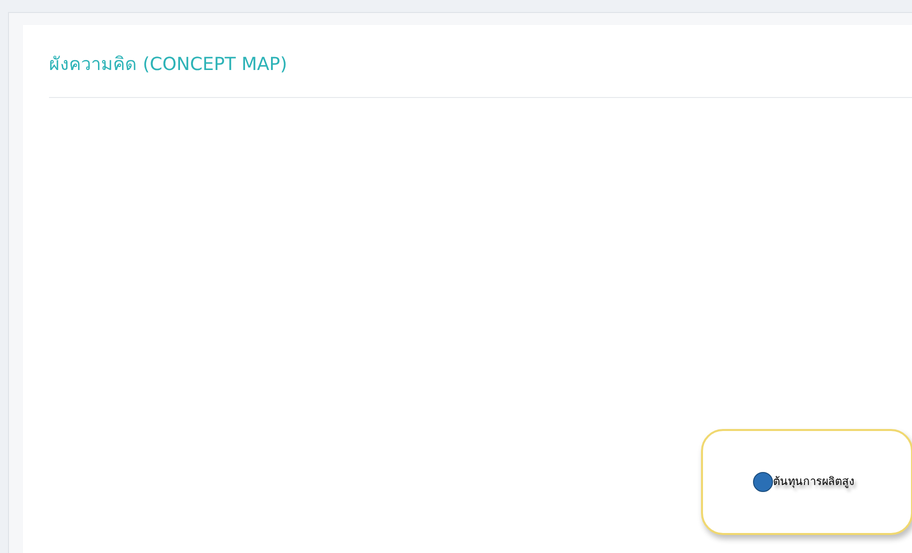 Image resolution: width=912 pixels, height=553 pixels. What do you see at coordinates (168, 65) in the screenshot?
I see `panel-title: ผังความคิด (CONCEPT MAP)` at bounding box center [168, 65].